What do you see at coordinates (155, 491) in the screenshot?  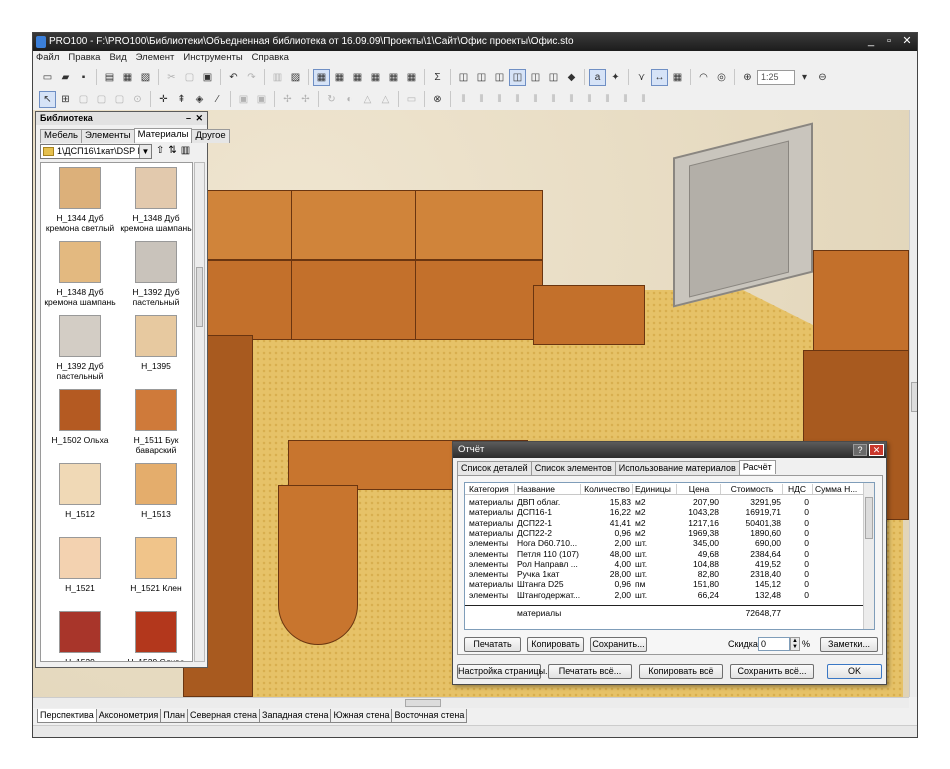 I see `material-item: H_1513` at bounding box center [155, 491].